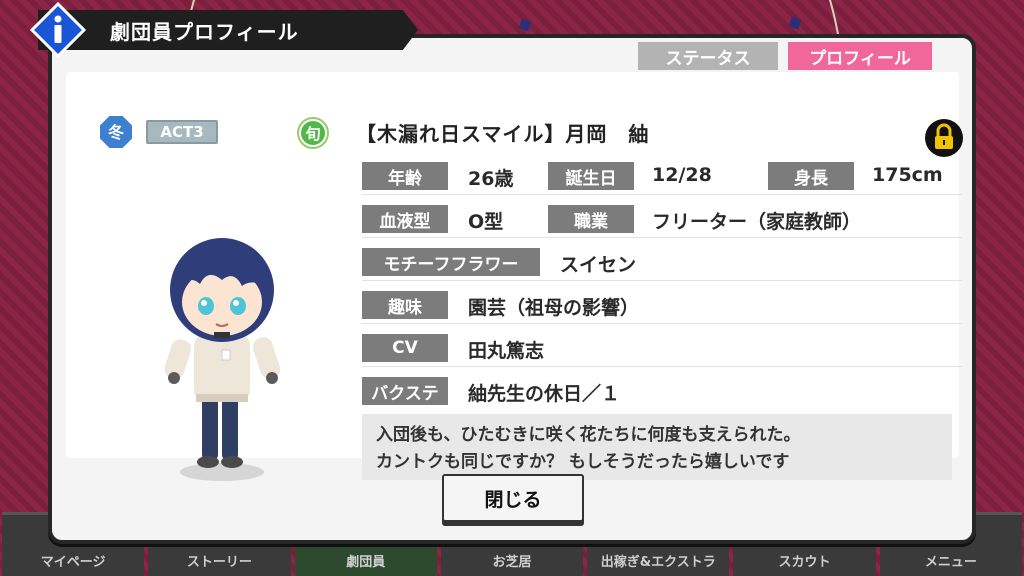 The width and height of the screenshot is (1024, 576). Describe the element at coordinates (662, 347) in the screenshot. I see `cv-row: CV 田丸篤志` at that location.